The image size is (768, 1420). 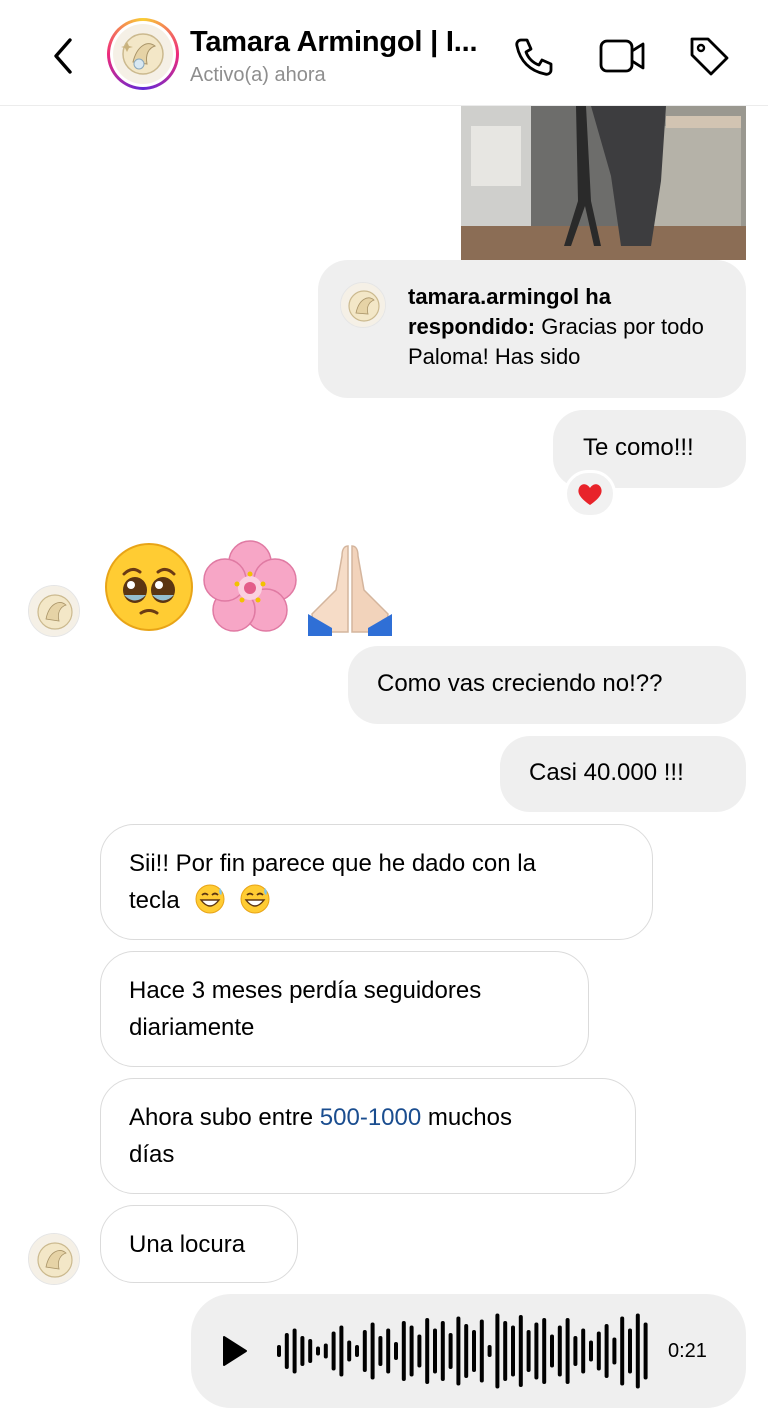 What do you see at coordinates (638, 447) in the screenshot?
I see `message-text: Te como!!!` at bounding box center [638, 447].